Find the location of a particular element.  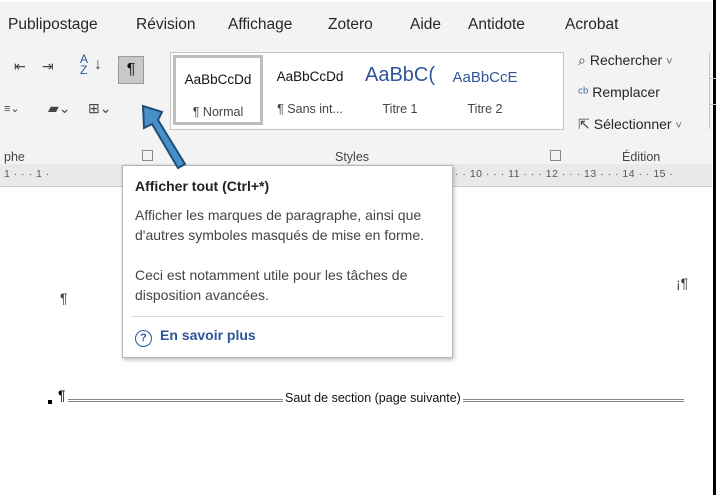

tab-publipostage: Publipostage is located at coordinates (53, 25).